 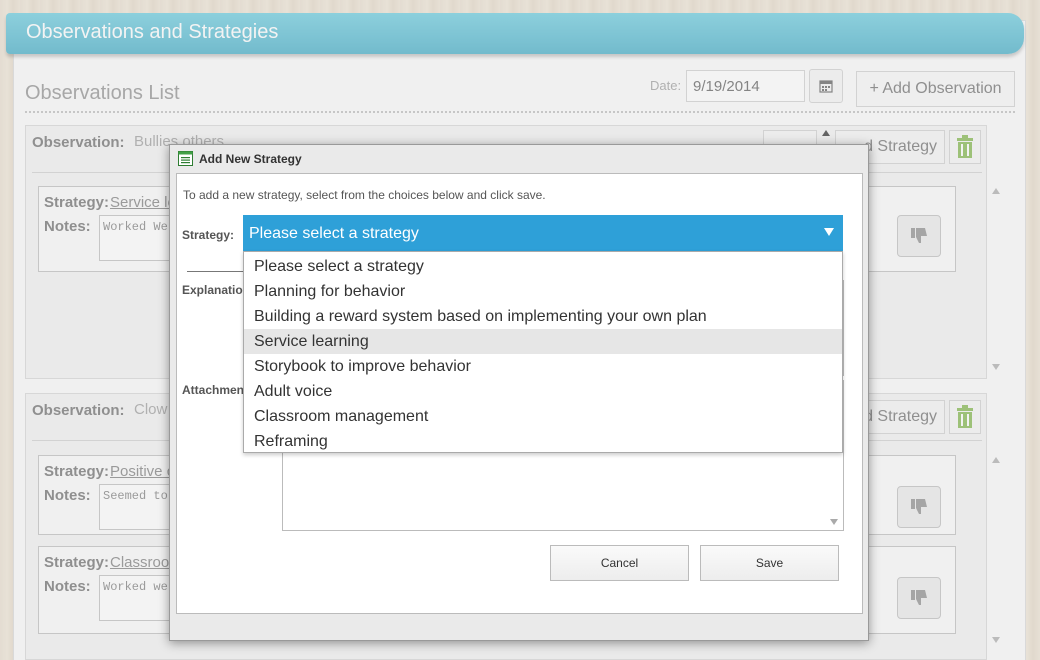 What do you see at coordinates (208, 235) in the screenshot?
I see `strategy-field-label: Strategy:` at bounding box center [208, 235].